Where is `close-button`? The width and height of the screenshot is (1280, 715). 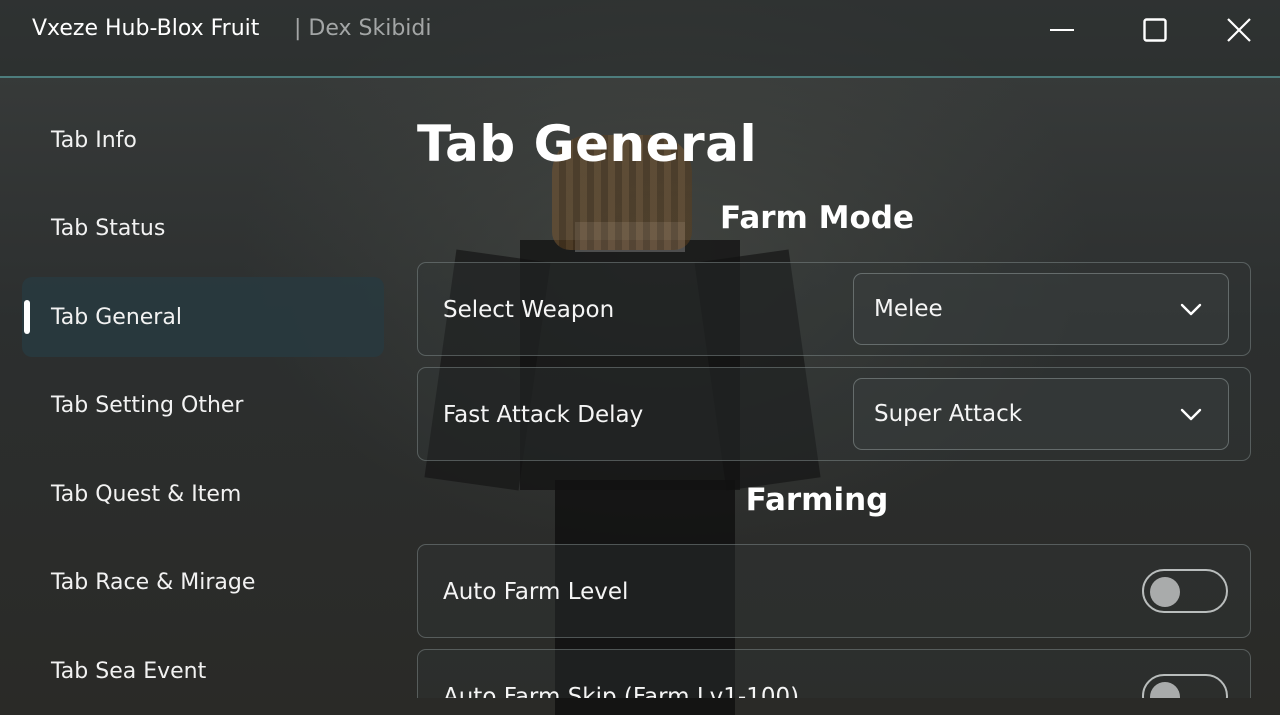 close-button is located at coordinates (1239, 30).